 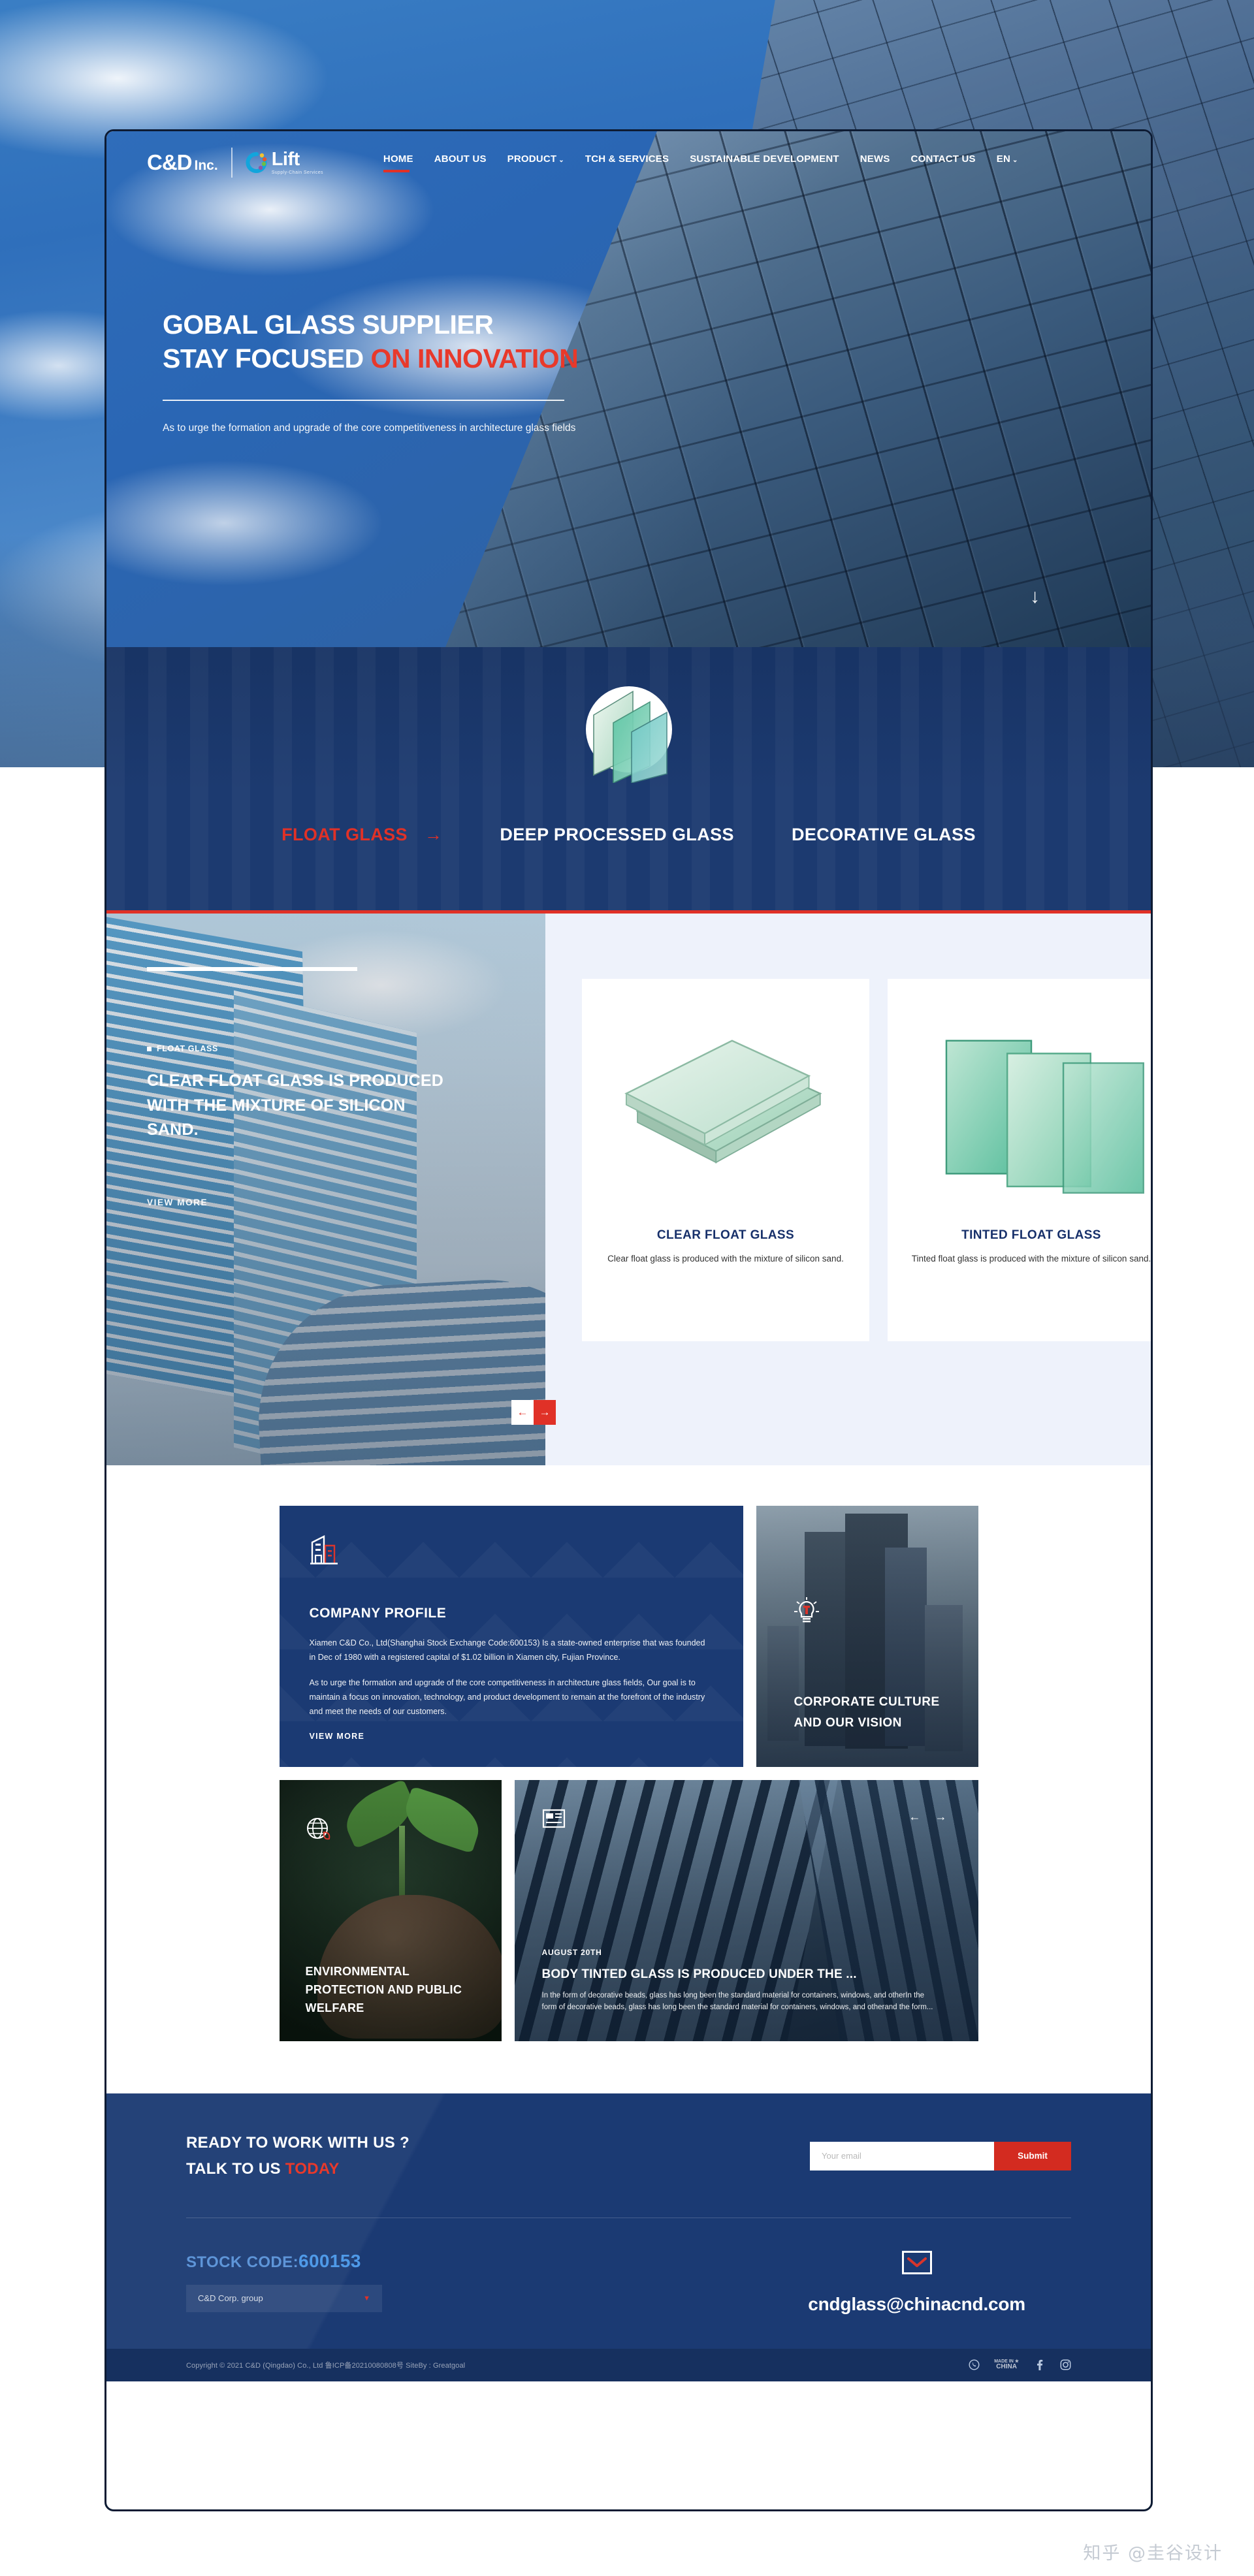 I want to click on cd-logo-text: C&D, so click(x=169, y=162).